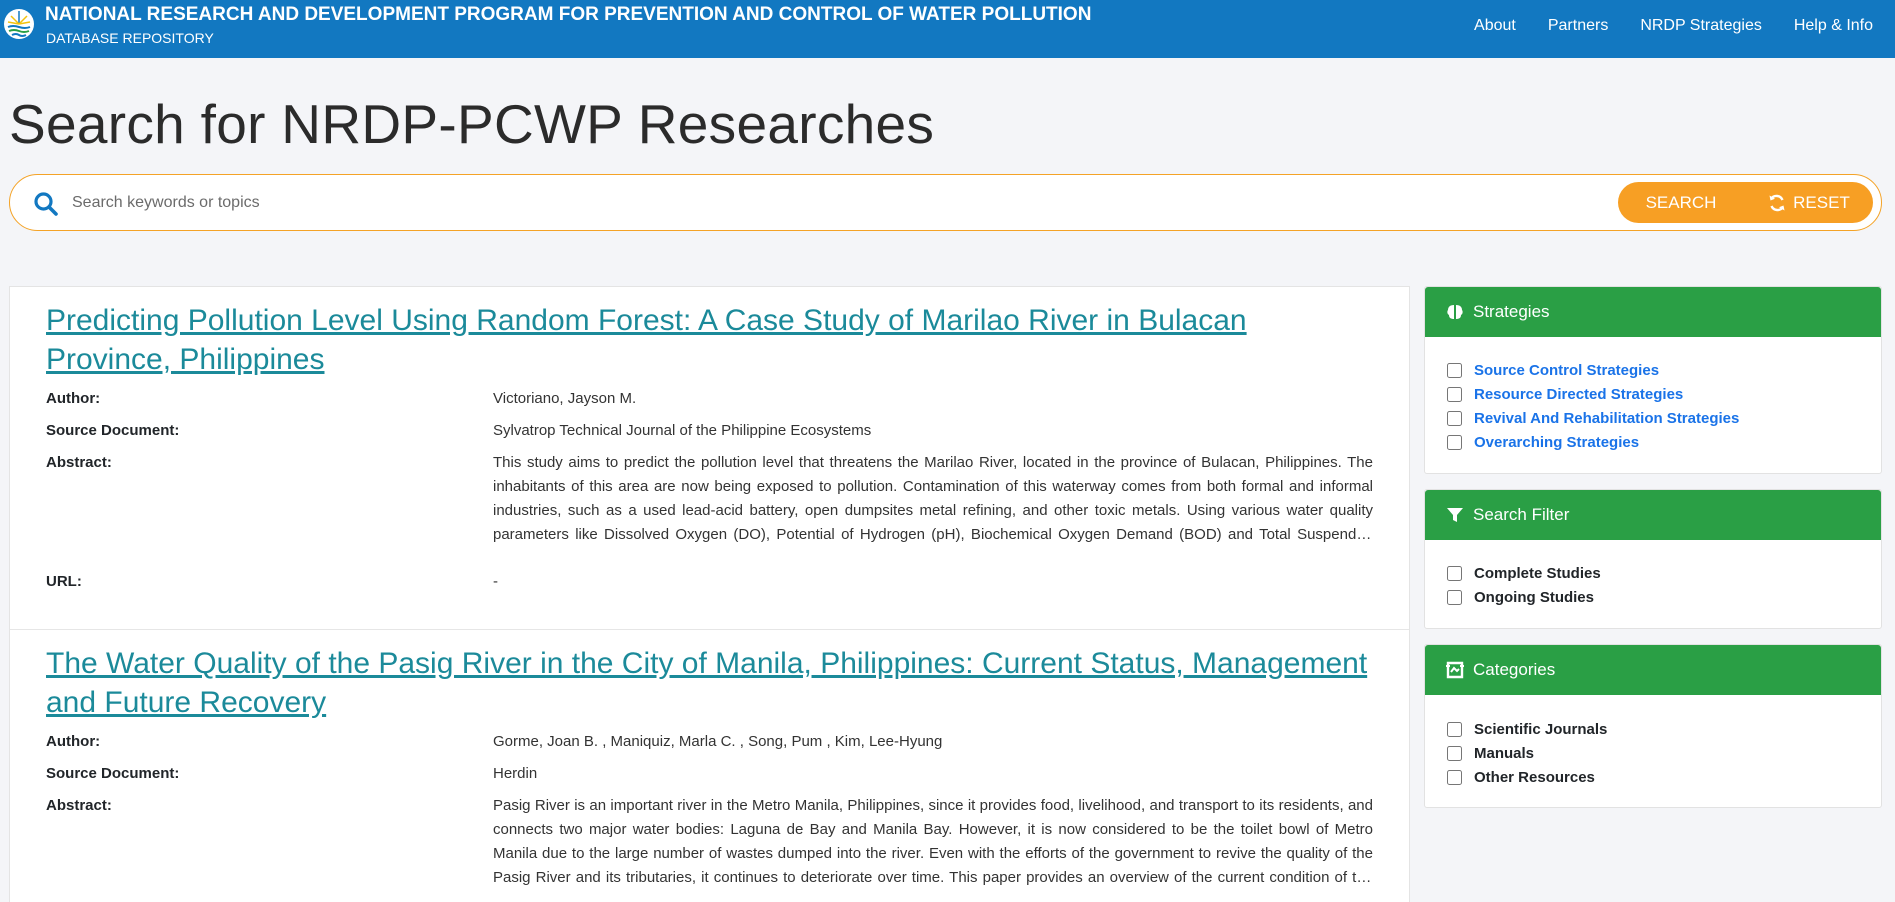 The width and height of the screenshot is (1895, 902). I want to click on url-value: -, so click(495, 581).